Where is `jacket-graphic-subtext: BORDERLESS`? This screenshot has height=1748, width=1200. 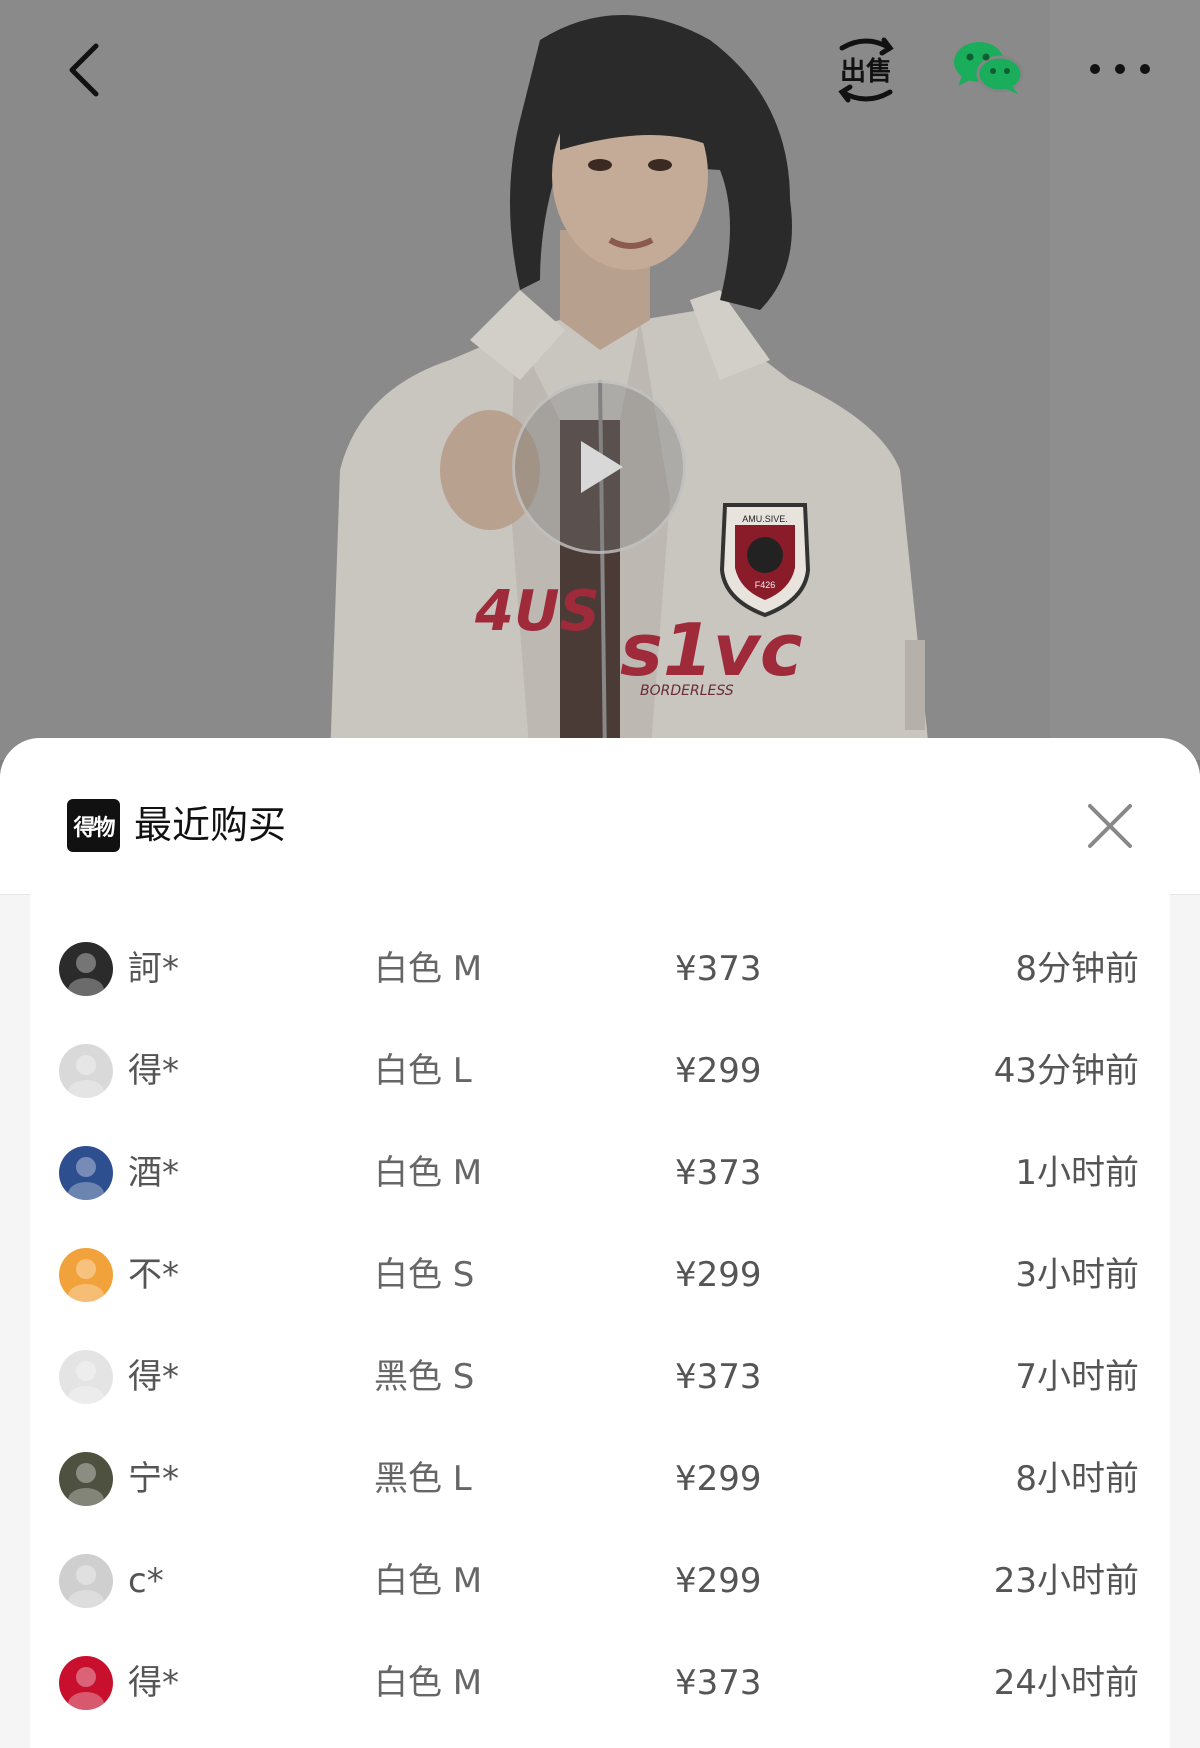
jacket-graphic-subtext: BORDERLESS is located at coordinates (687, 691).